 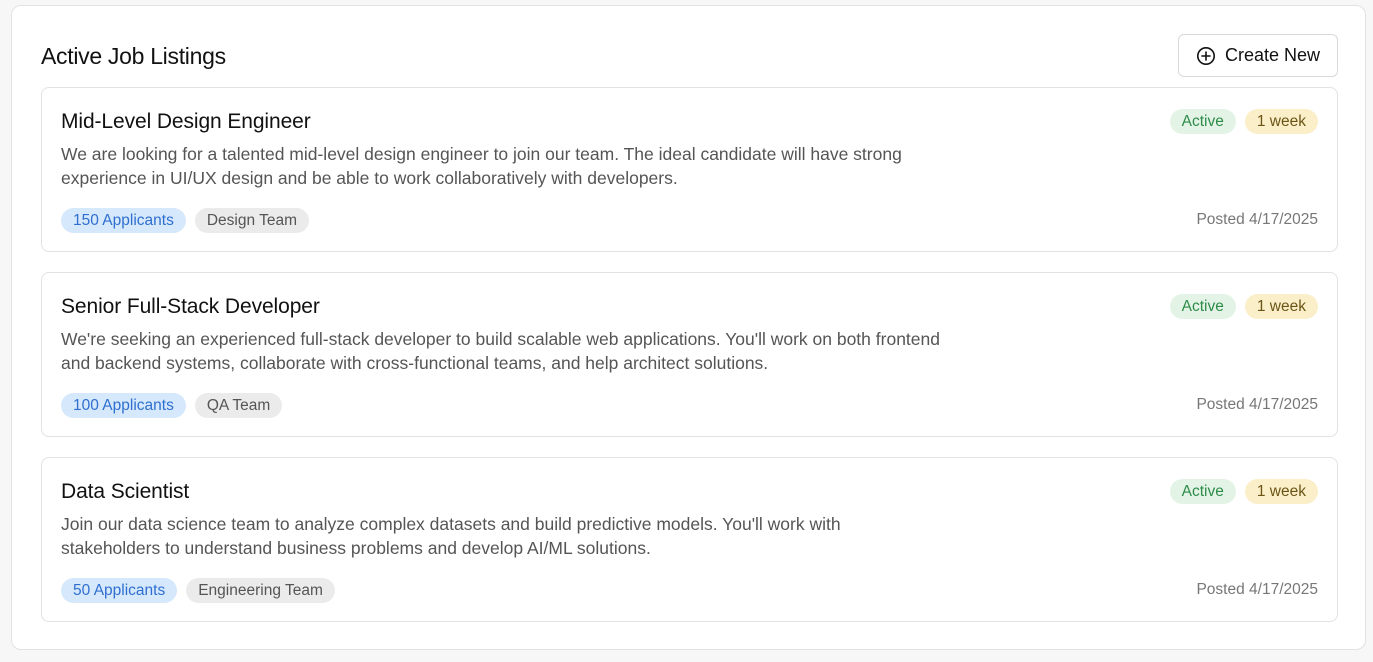 What do you see at coordinates (260, 590) in the screenshot?
I see `team-badge: Engineering Team` at bounding box center [260, 590].